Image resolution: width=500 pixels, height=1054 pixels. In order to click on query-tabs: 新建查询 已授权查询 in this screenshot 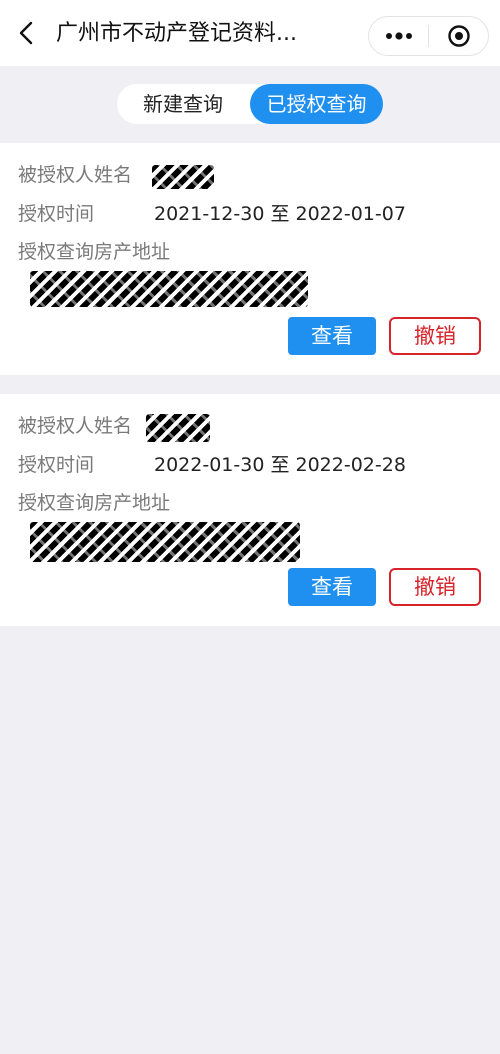, I will do `click(250, 104)`.